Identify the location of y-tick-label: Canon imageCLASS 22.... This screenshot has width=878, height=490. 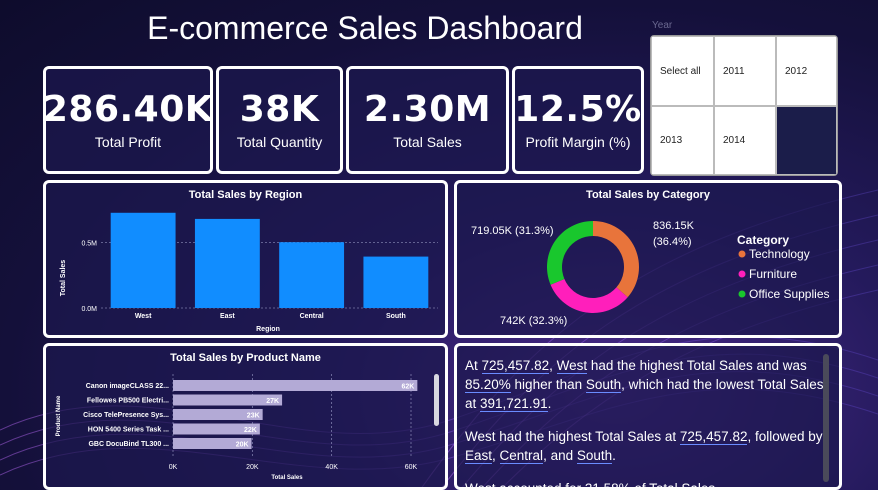
(127, 386).